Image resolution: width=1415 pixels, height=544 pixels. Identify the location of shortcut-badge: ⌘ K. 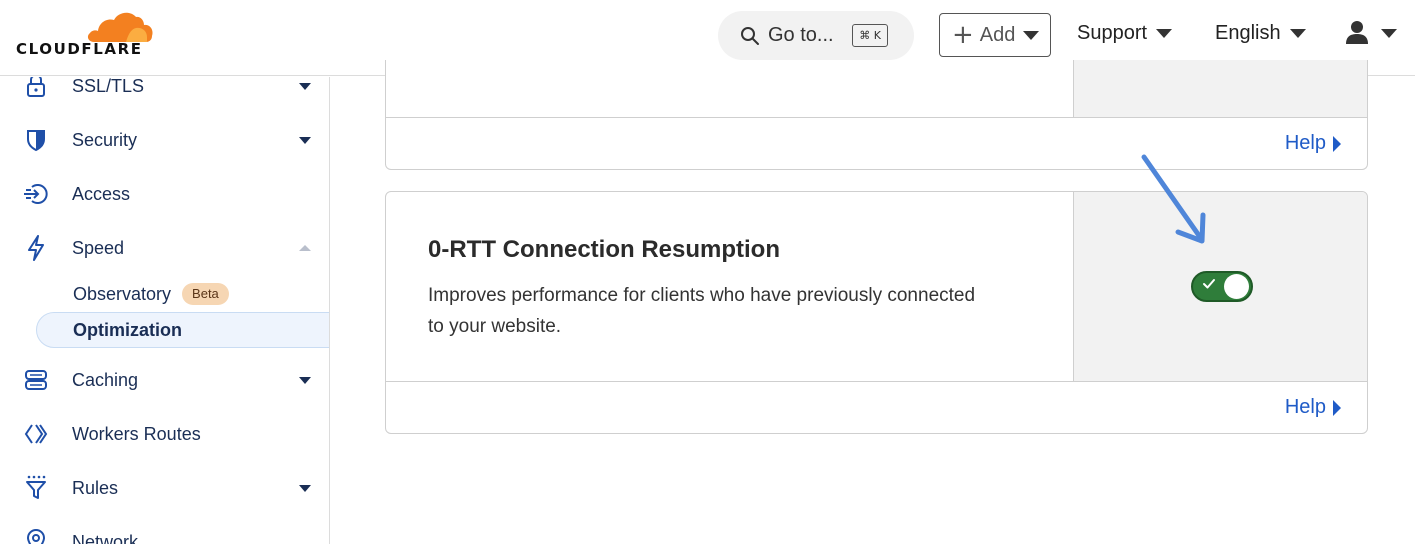
(870, 35).